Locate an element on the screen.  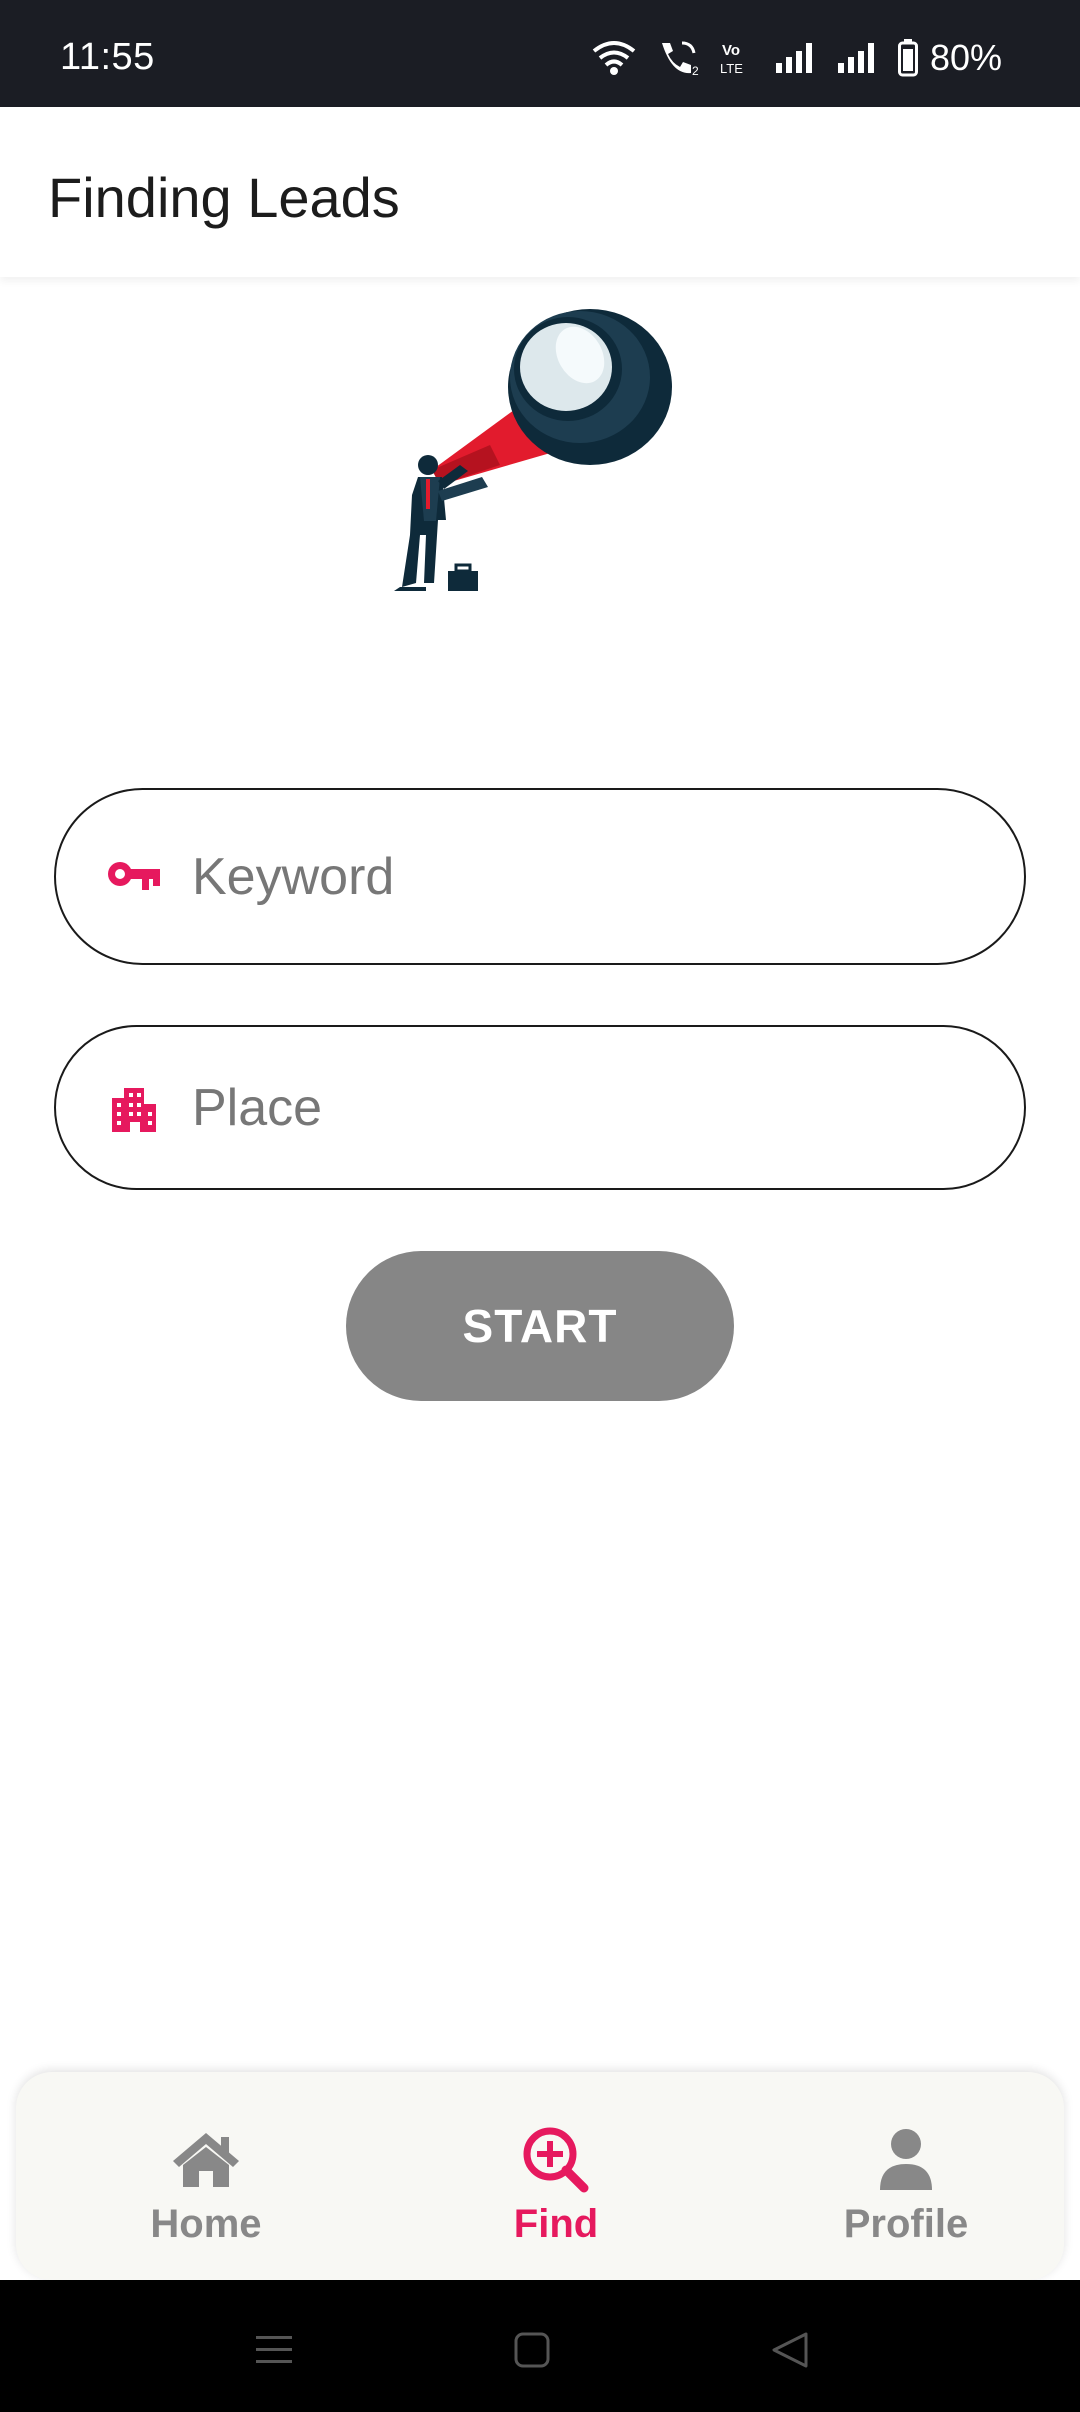
home-icon is located at coordinates (206, 2160).